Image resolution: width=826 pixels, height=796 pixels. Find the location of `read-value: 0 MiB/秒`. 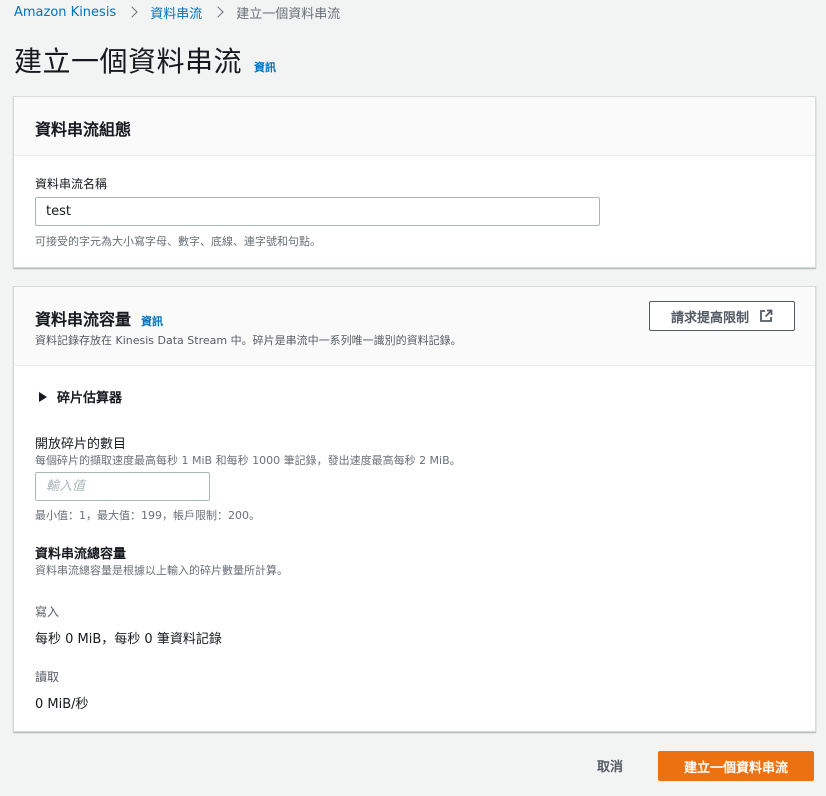

read-value: 0 MiB/秒 is located at coordinates (62, 704).